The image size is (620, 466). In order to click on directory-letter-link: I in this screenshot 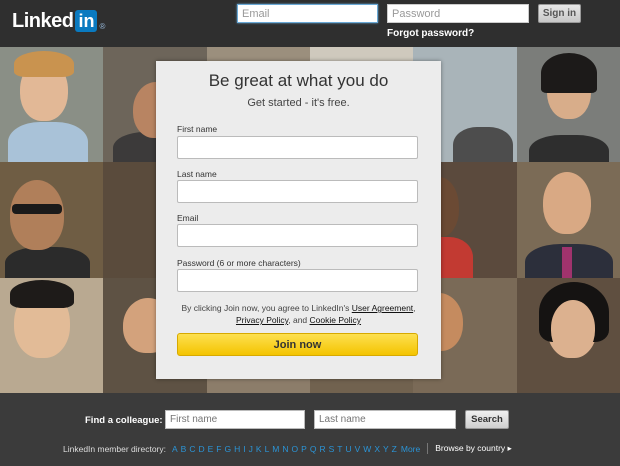, I will do `click(244, 449)`.